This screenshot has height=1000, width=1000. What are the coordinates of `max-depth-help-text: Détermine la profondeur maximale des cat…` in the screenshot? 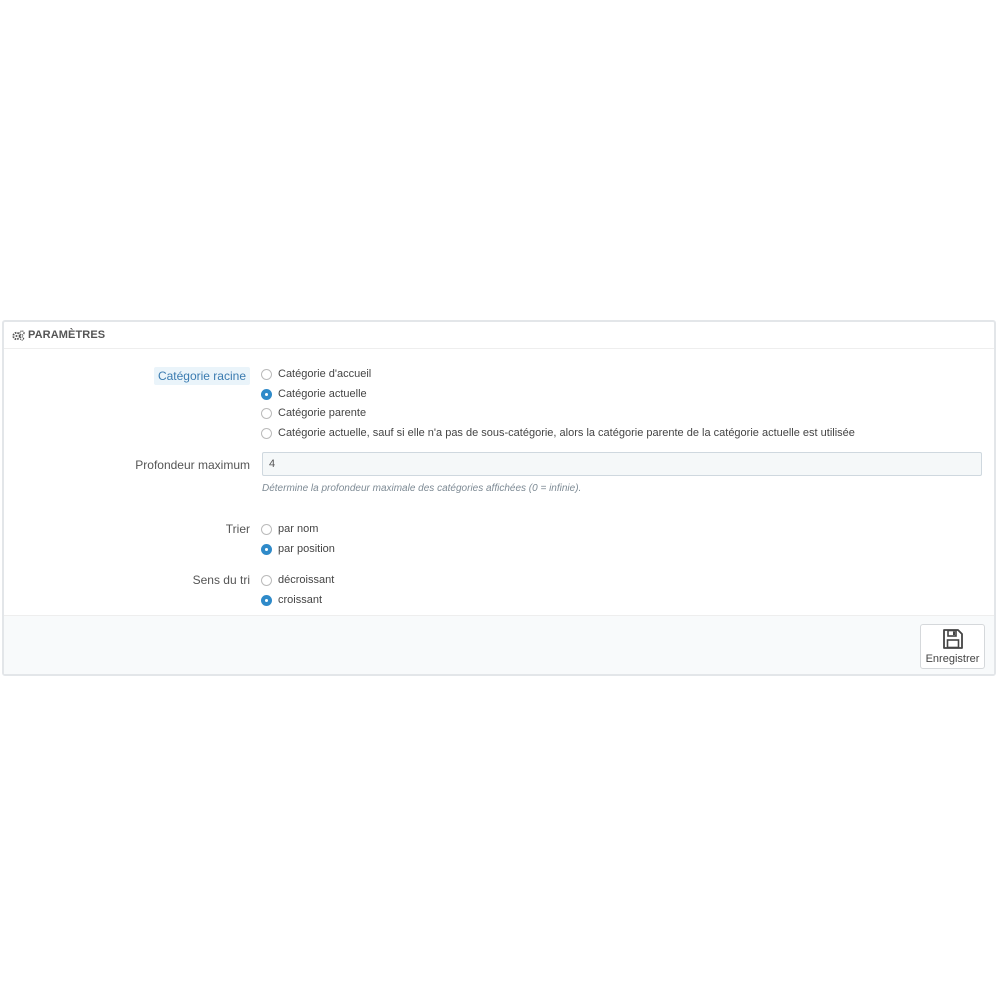 It's located at (422, 488).